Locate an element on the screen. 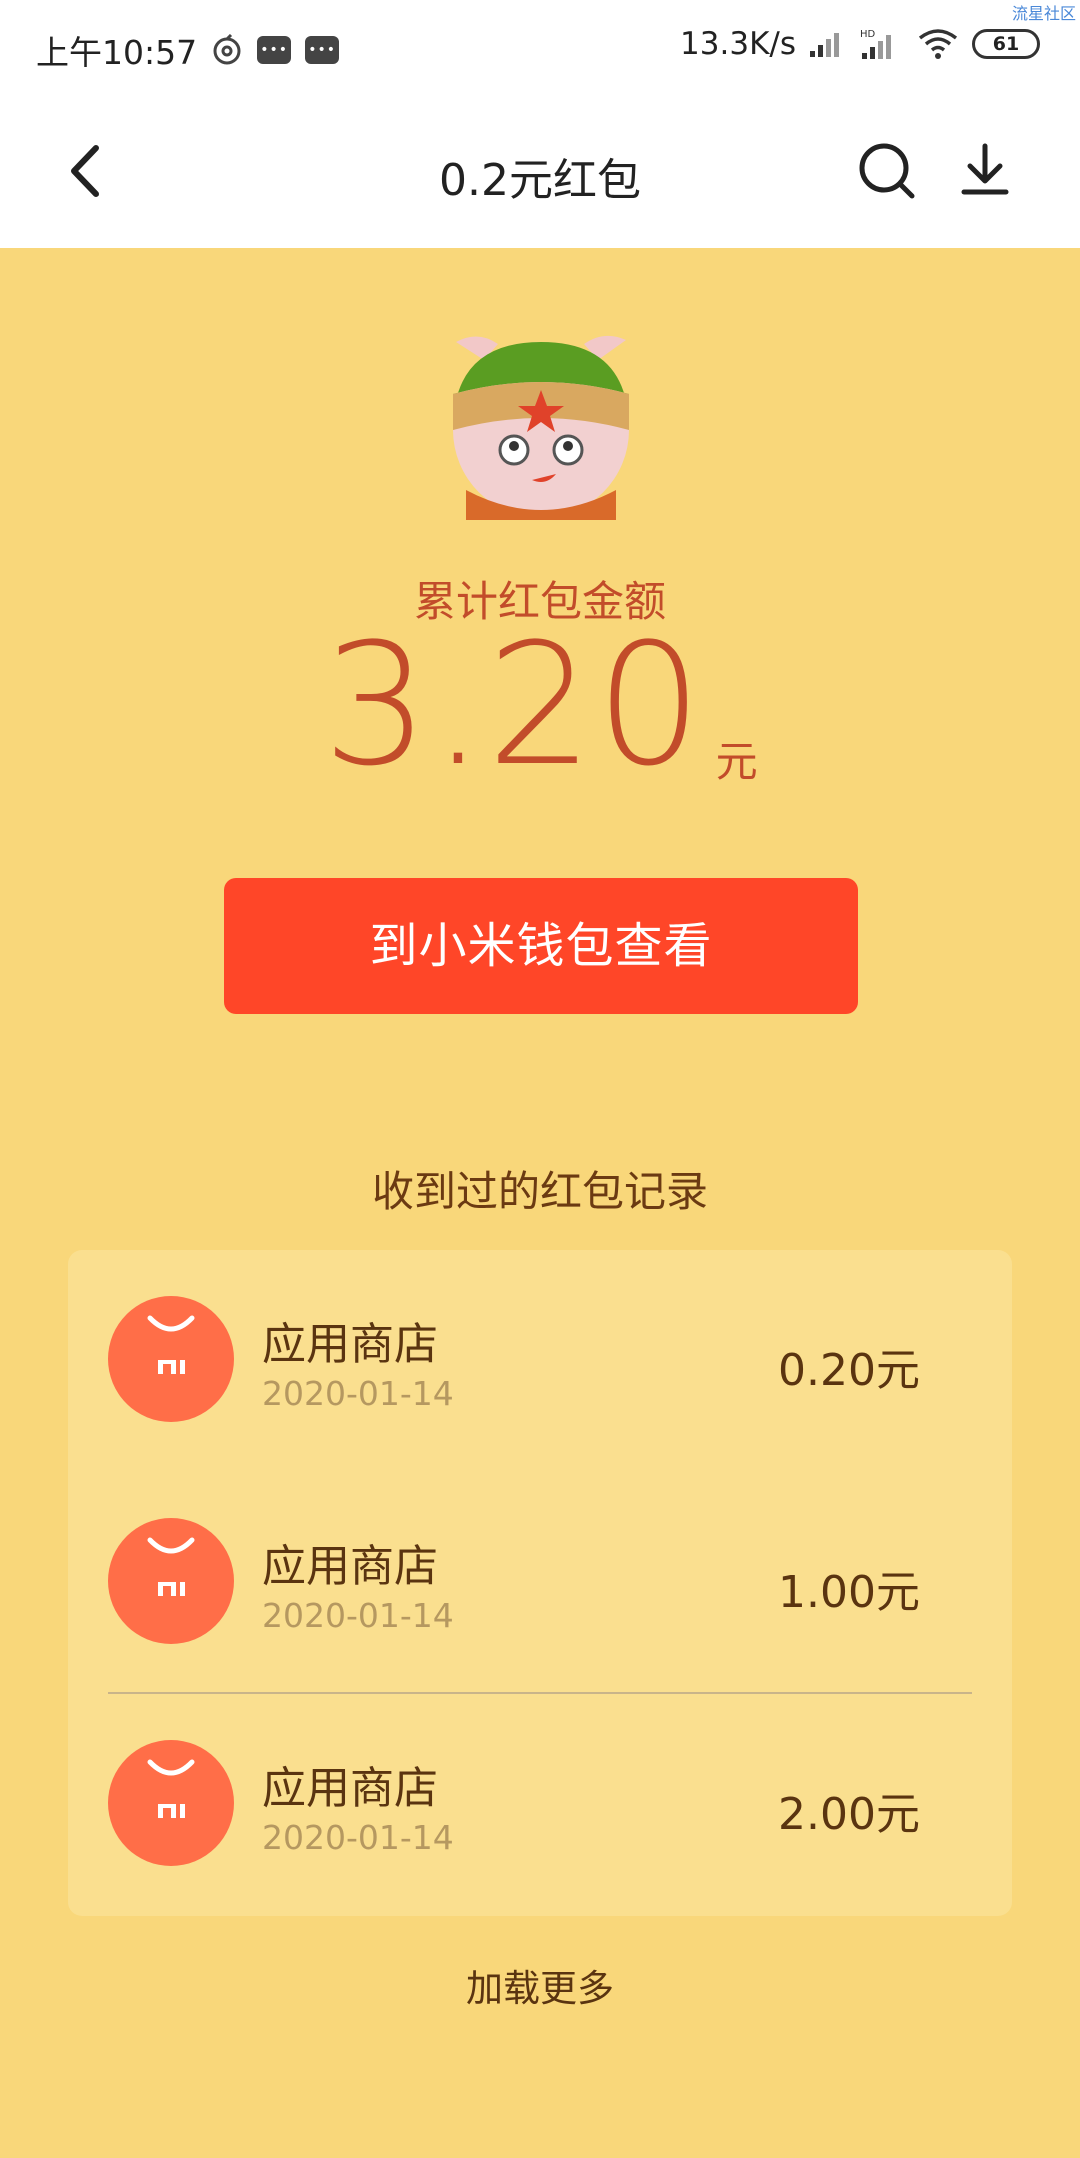 This screenshot has width=1080, height=2158. svg-text: HD is located at coordinates (868, 34).